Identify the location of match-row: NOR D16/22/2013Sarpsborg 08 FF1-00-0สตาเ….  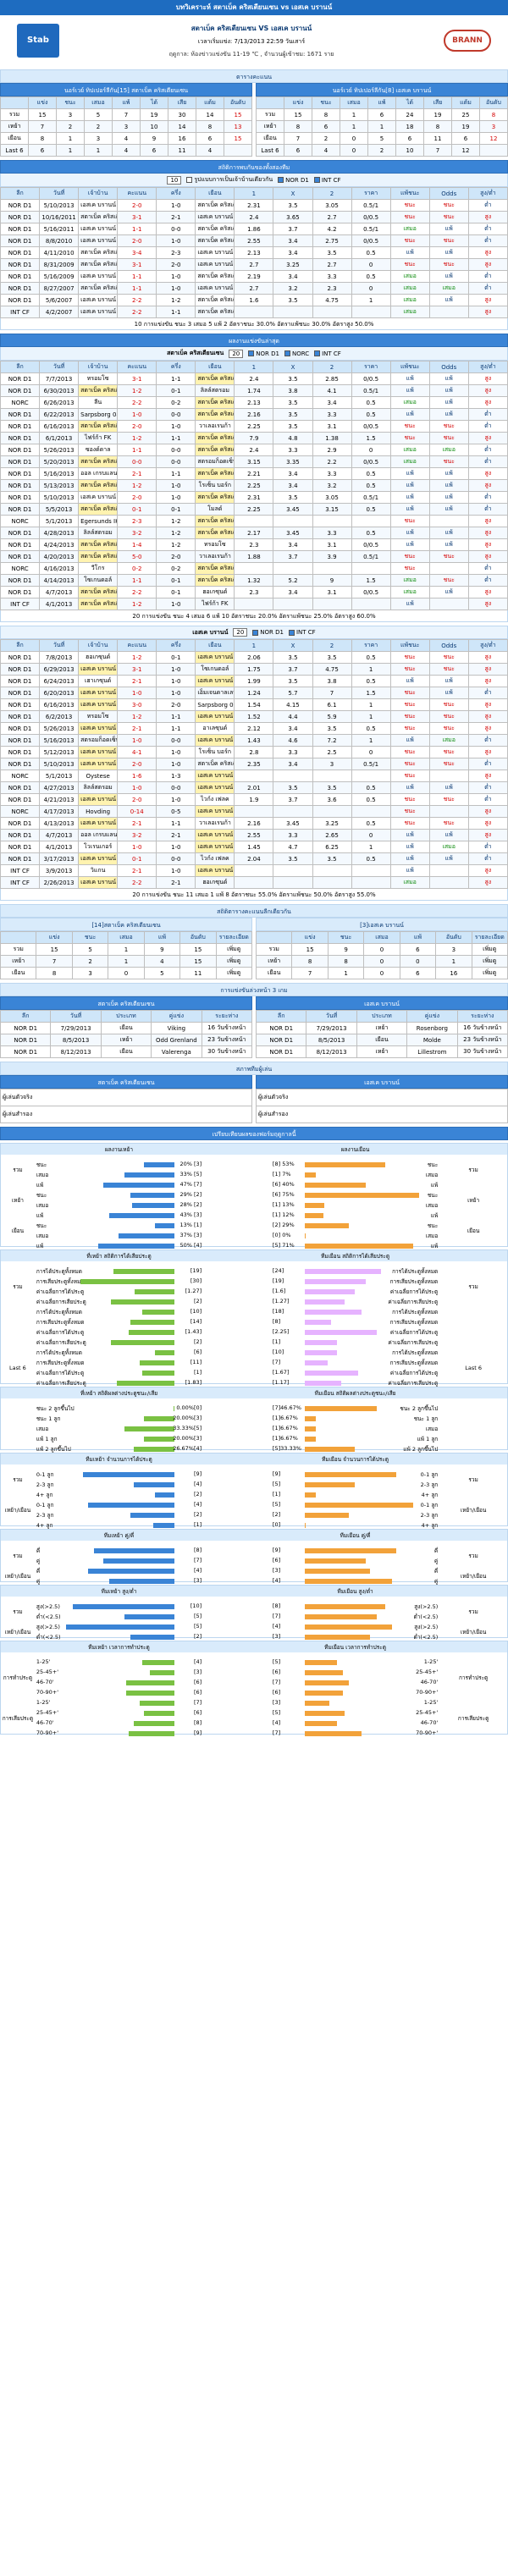
(254, 415).